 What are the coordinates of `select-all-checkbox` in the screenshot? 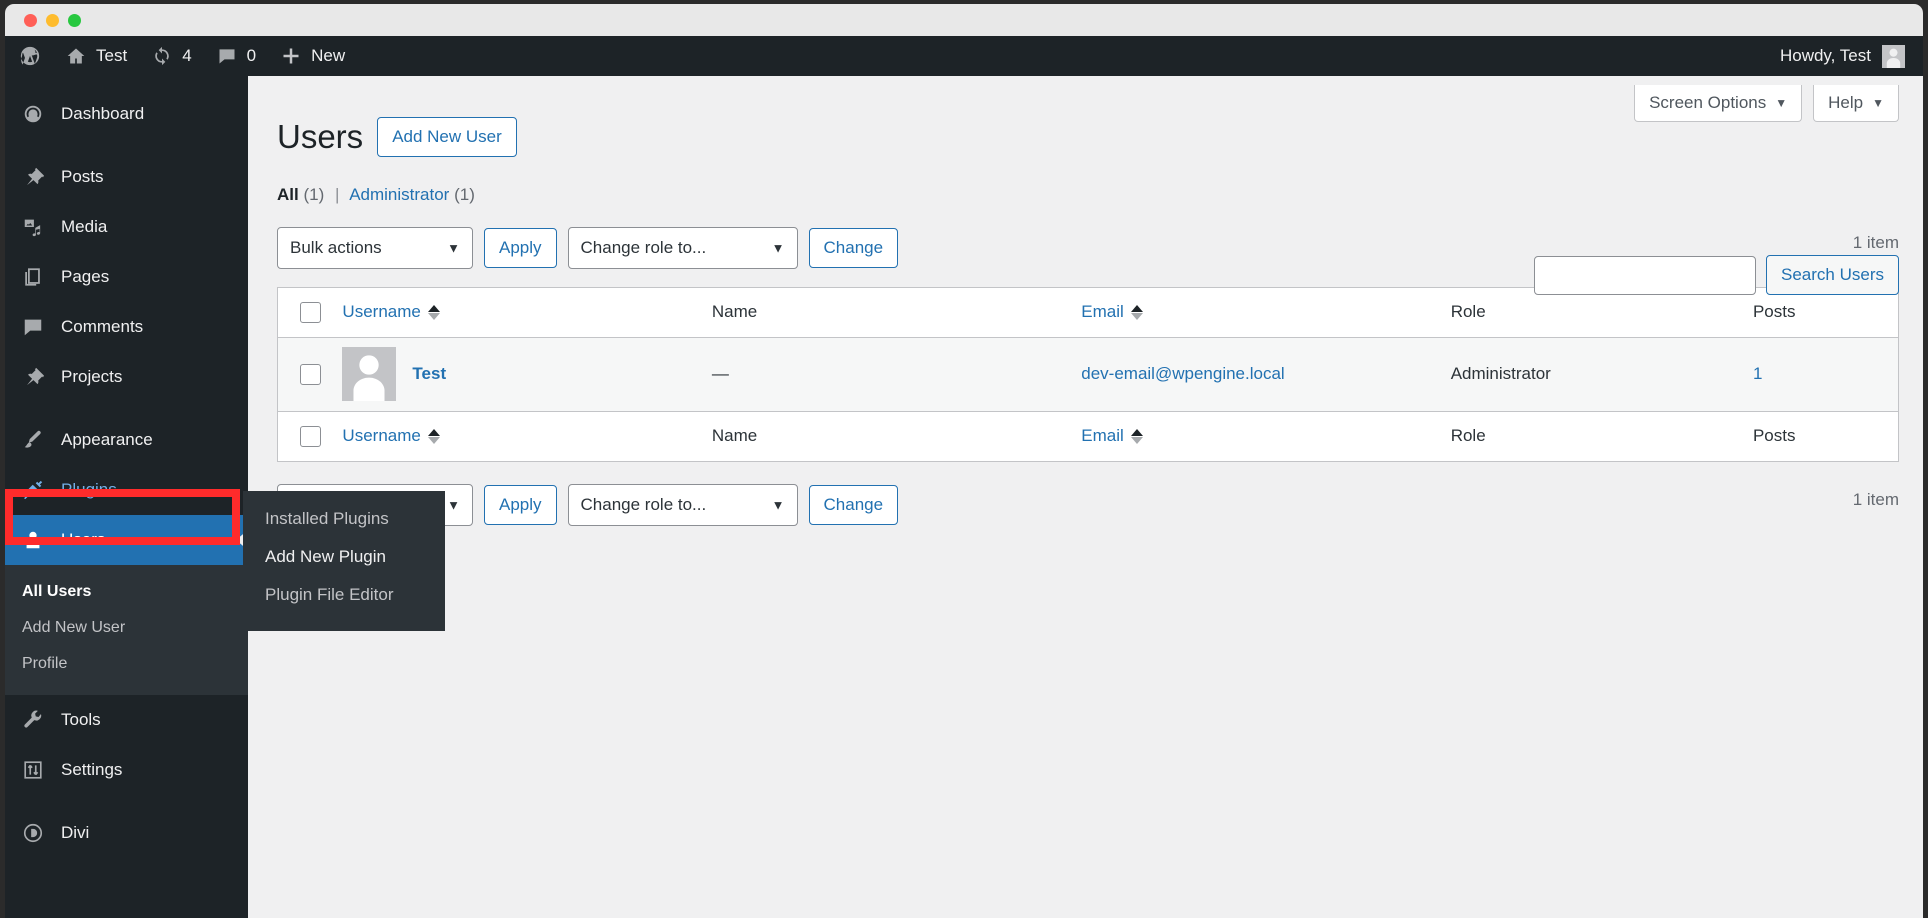 It's located at (310, 312).